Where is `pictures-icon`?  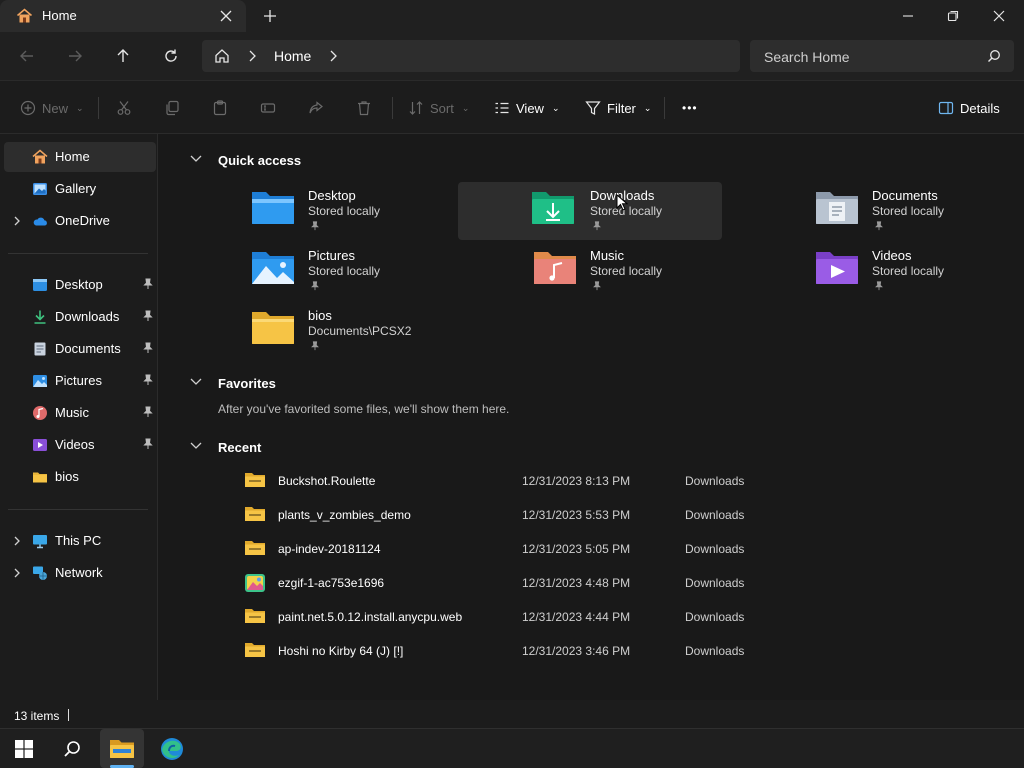
pictures-icon is located at coordinates (40, 381).